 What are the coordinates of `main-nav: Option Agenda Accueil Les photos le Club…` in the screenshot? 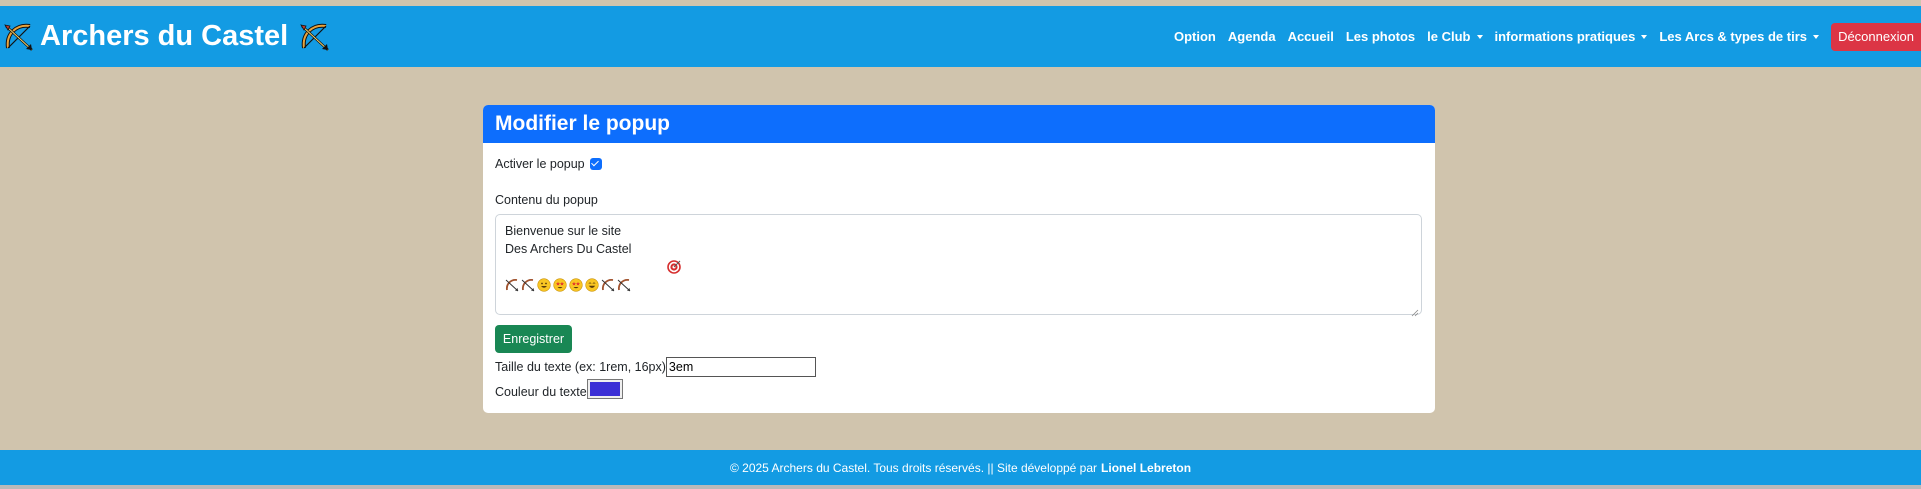 It's located at (1547, 36).